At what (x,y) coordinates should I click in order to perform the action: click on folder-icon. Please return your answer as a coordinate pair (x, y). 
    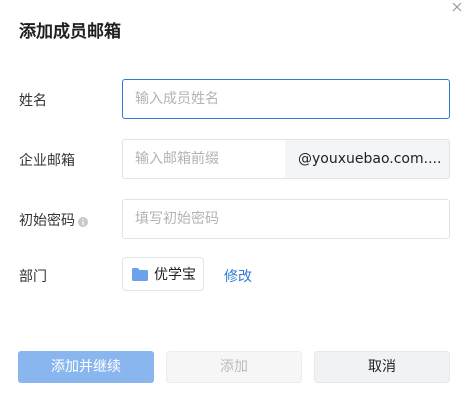
    Looking at the image, I should click on (140, 274).